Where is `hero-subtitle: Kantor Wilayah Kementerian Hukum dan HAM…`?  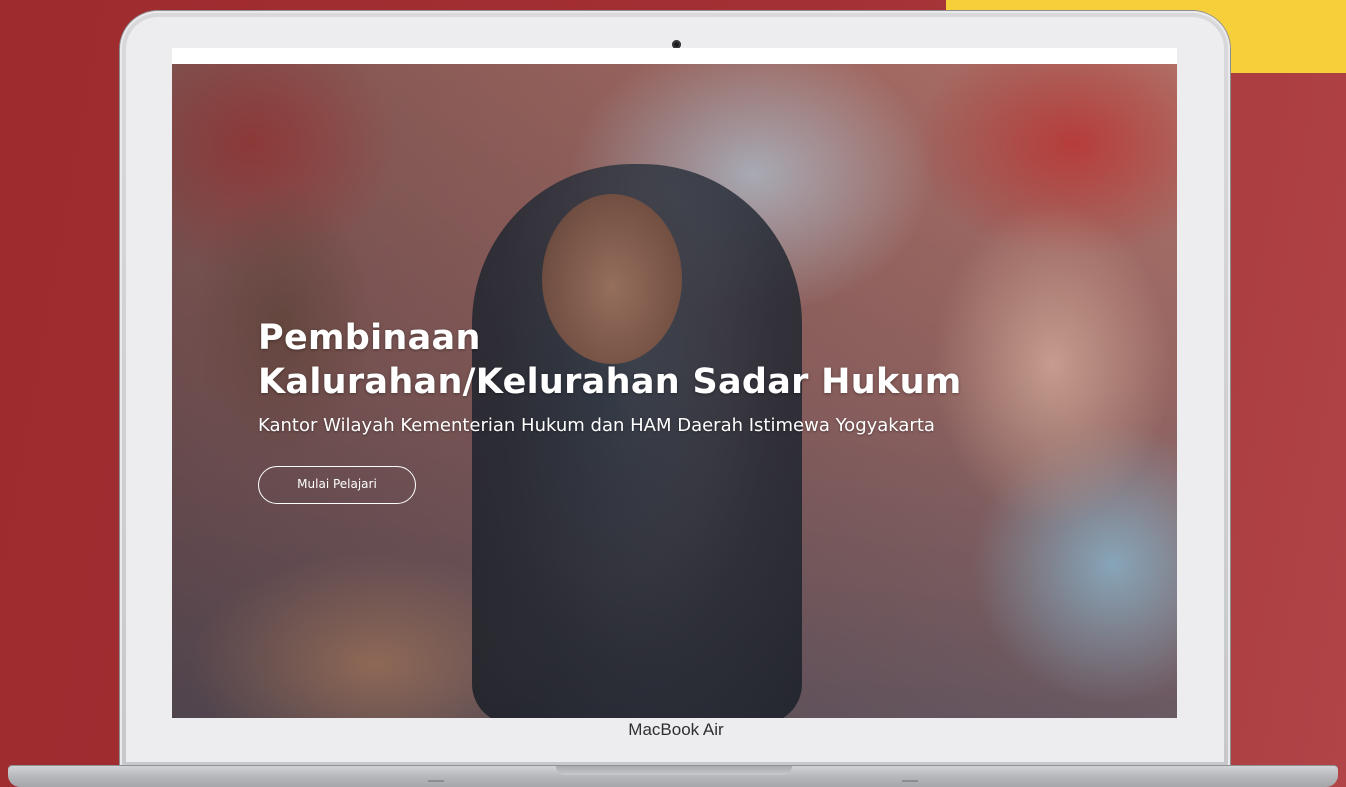 hero-subtitle: Kantor Wilayah Kementerian Hukum dan HAM… is located at coordinates (596, 425).